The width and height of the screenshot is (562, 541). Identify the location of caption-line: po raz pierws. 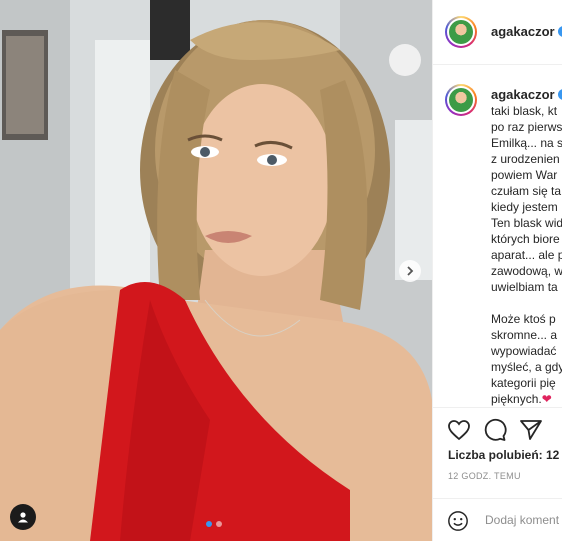
(526, 127).